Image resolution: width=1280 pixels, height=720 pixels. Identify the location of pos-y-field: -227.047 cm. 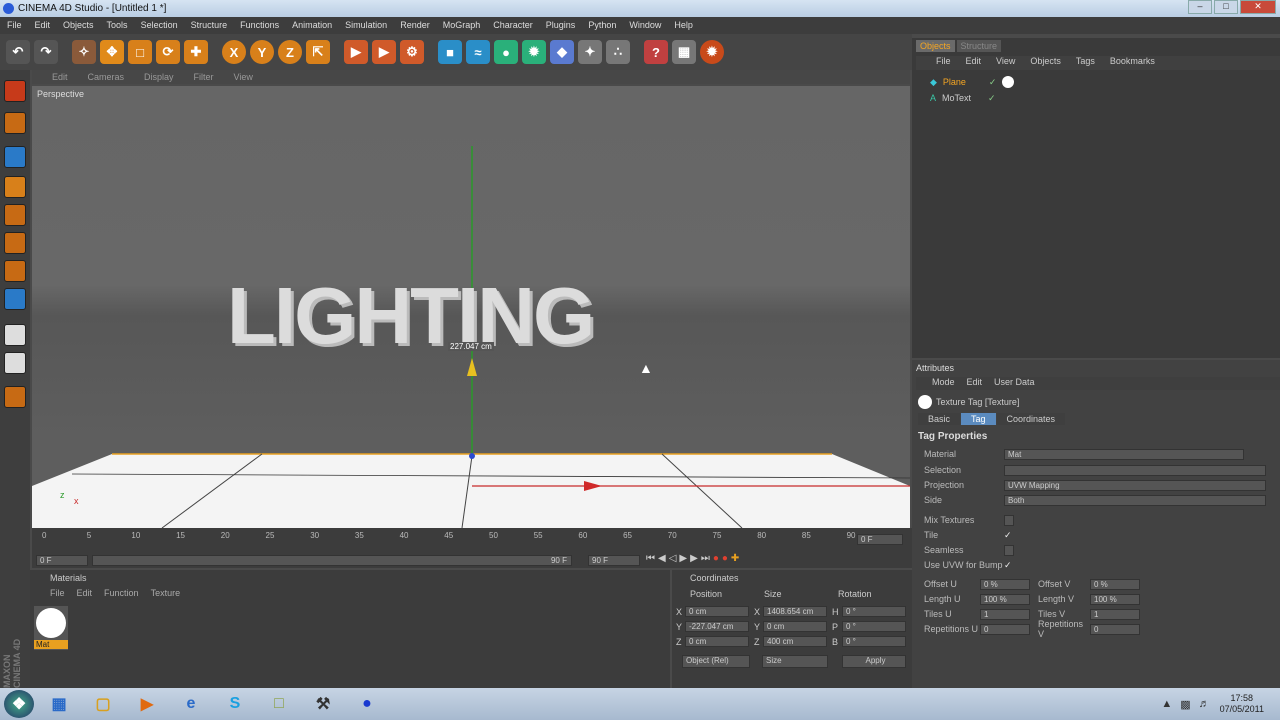
(717, 626).